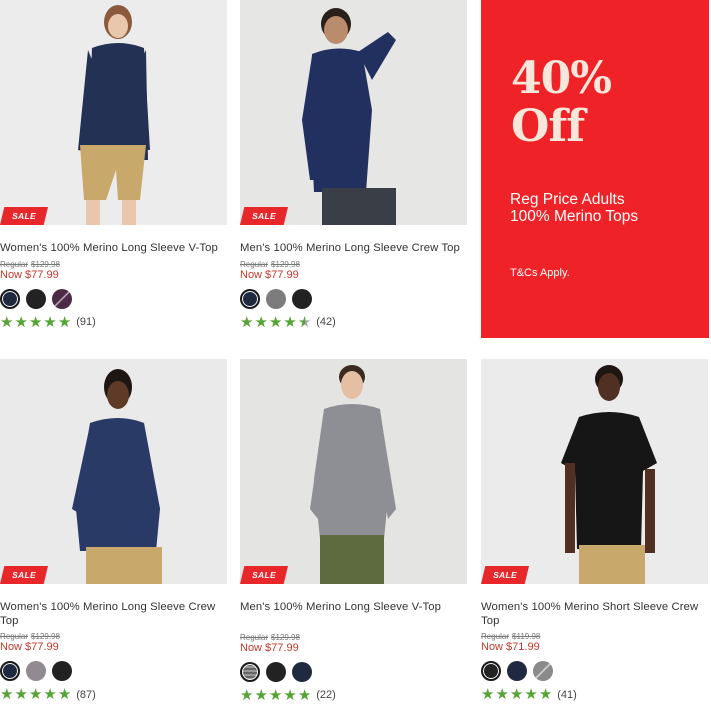  What do you see at coordinates (326, 322) in the screenshot?
I see `review-count: (42)` at bounding box center [326, 322].